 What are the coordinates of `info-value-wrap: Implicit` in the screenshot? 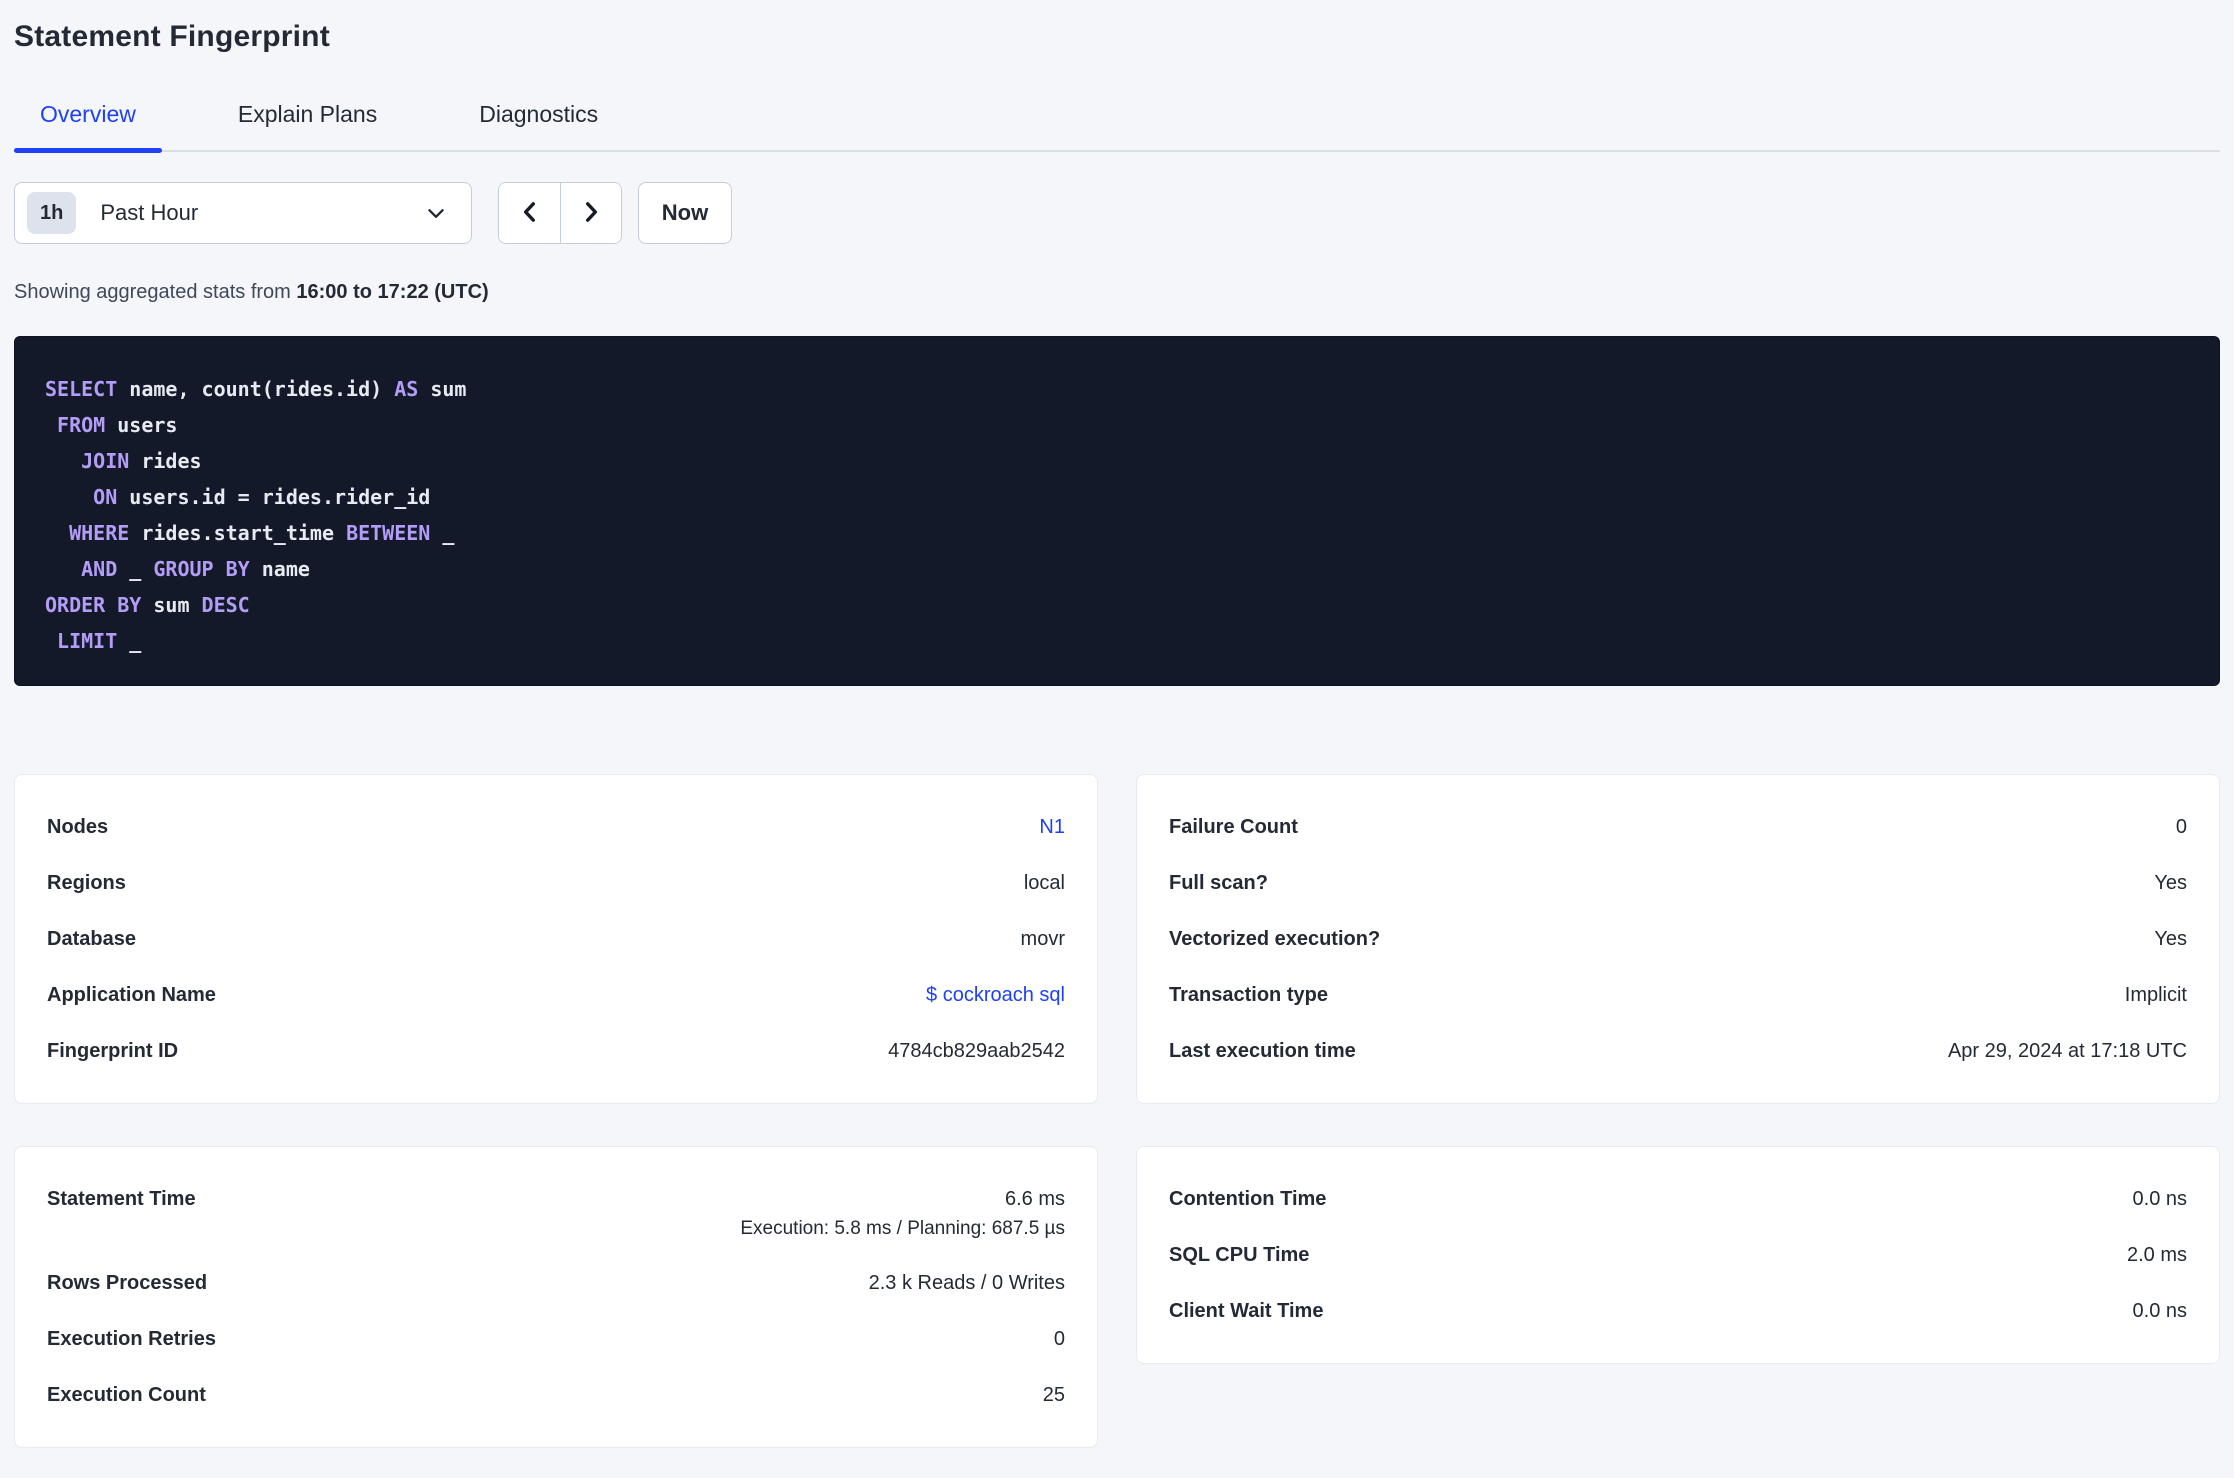 It's located at (2156, 995).